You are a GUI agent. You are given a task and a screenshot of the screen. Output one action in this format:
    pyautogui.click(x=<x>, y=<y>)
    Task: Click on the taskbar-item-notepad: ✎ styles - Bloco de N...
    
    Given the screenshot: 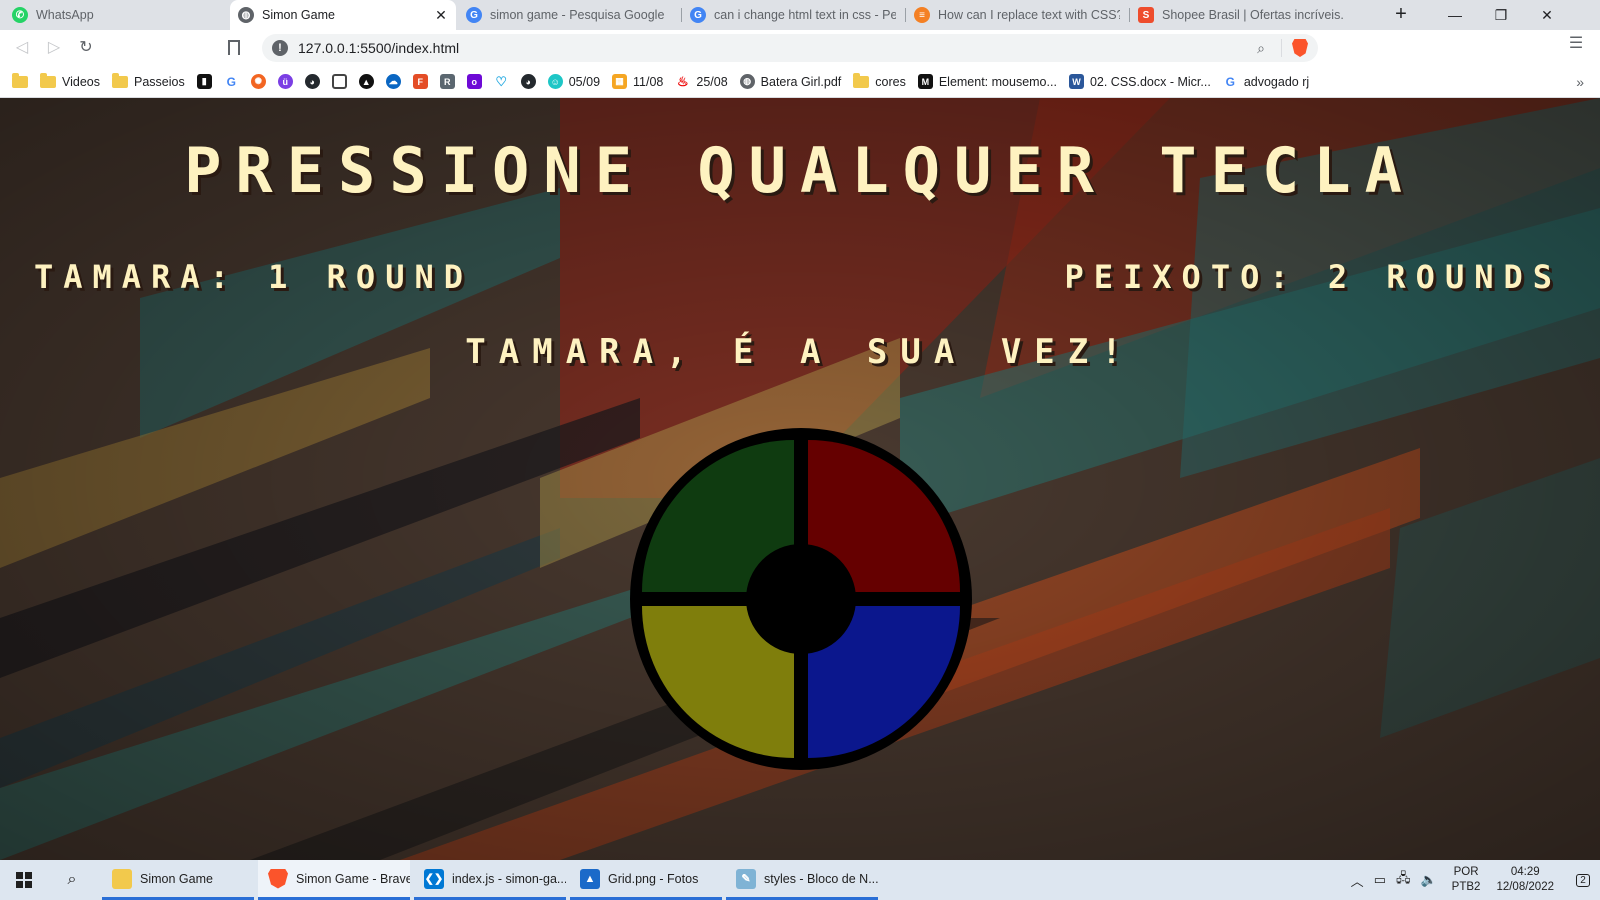 What is the action you would take?
    pyautogui.click(x=802, y=880)
    